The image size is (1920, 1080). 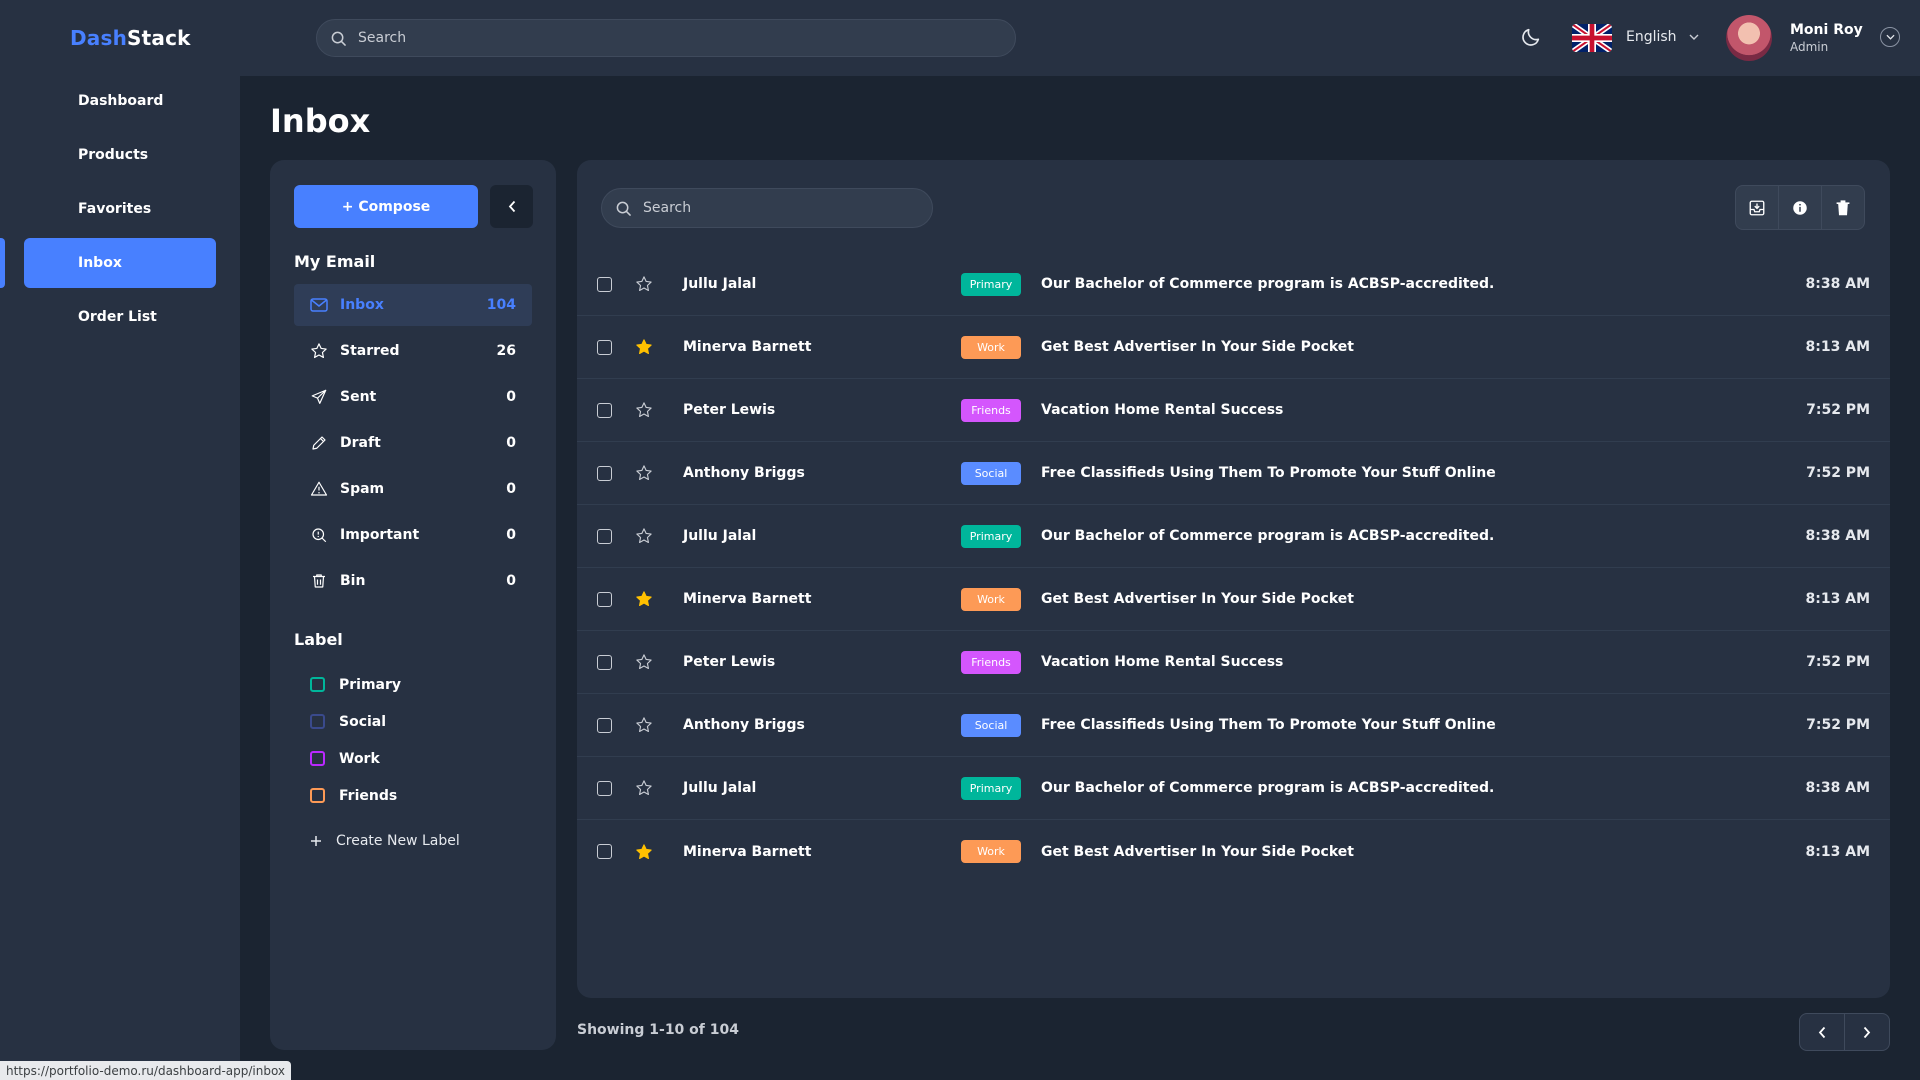 What do you see at coordinates (362, 489) in the screenshot?
I see `folder-name: Spam` at bounding box center [362, 489].